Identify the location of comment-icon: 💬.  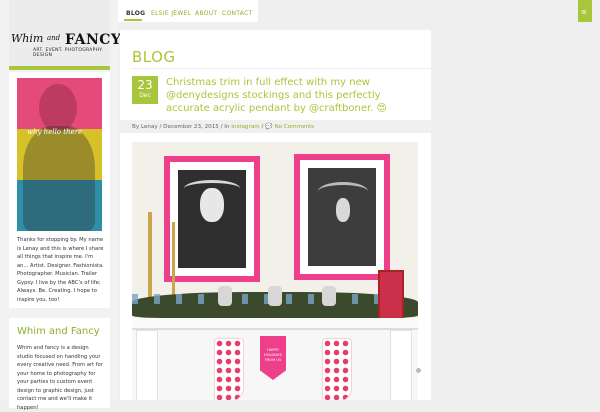
(269, 126).